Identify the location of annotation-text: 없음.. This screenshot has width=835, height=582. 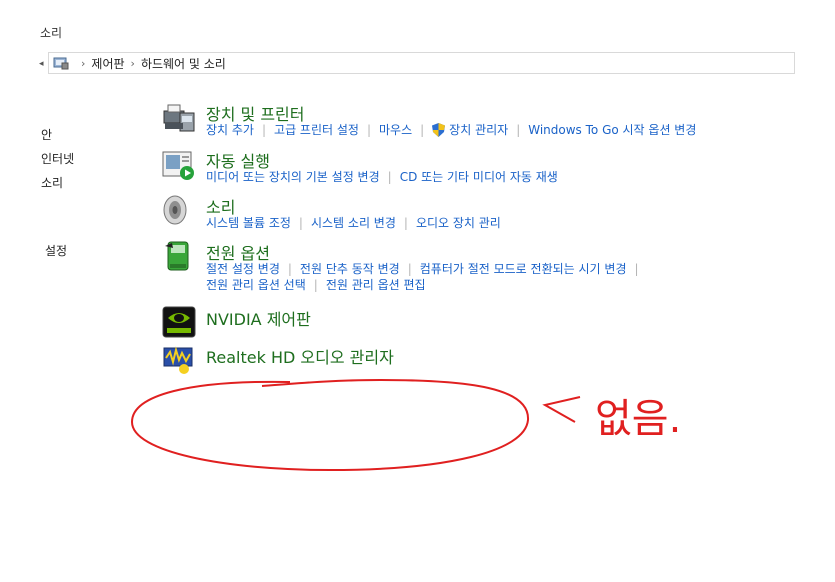
(638, 419).